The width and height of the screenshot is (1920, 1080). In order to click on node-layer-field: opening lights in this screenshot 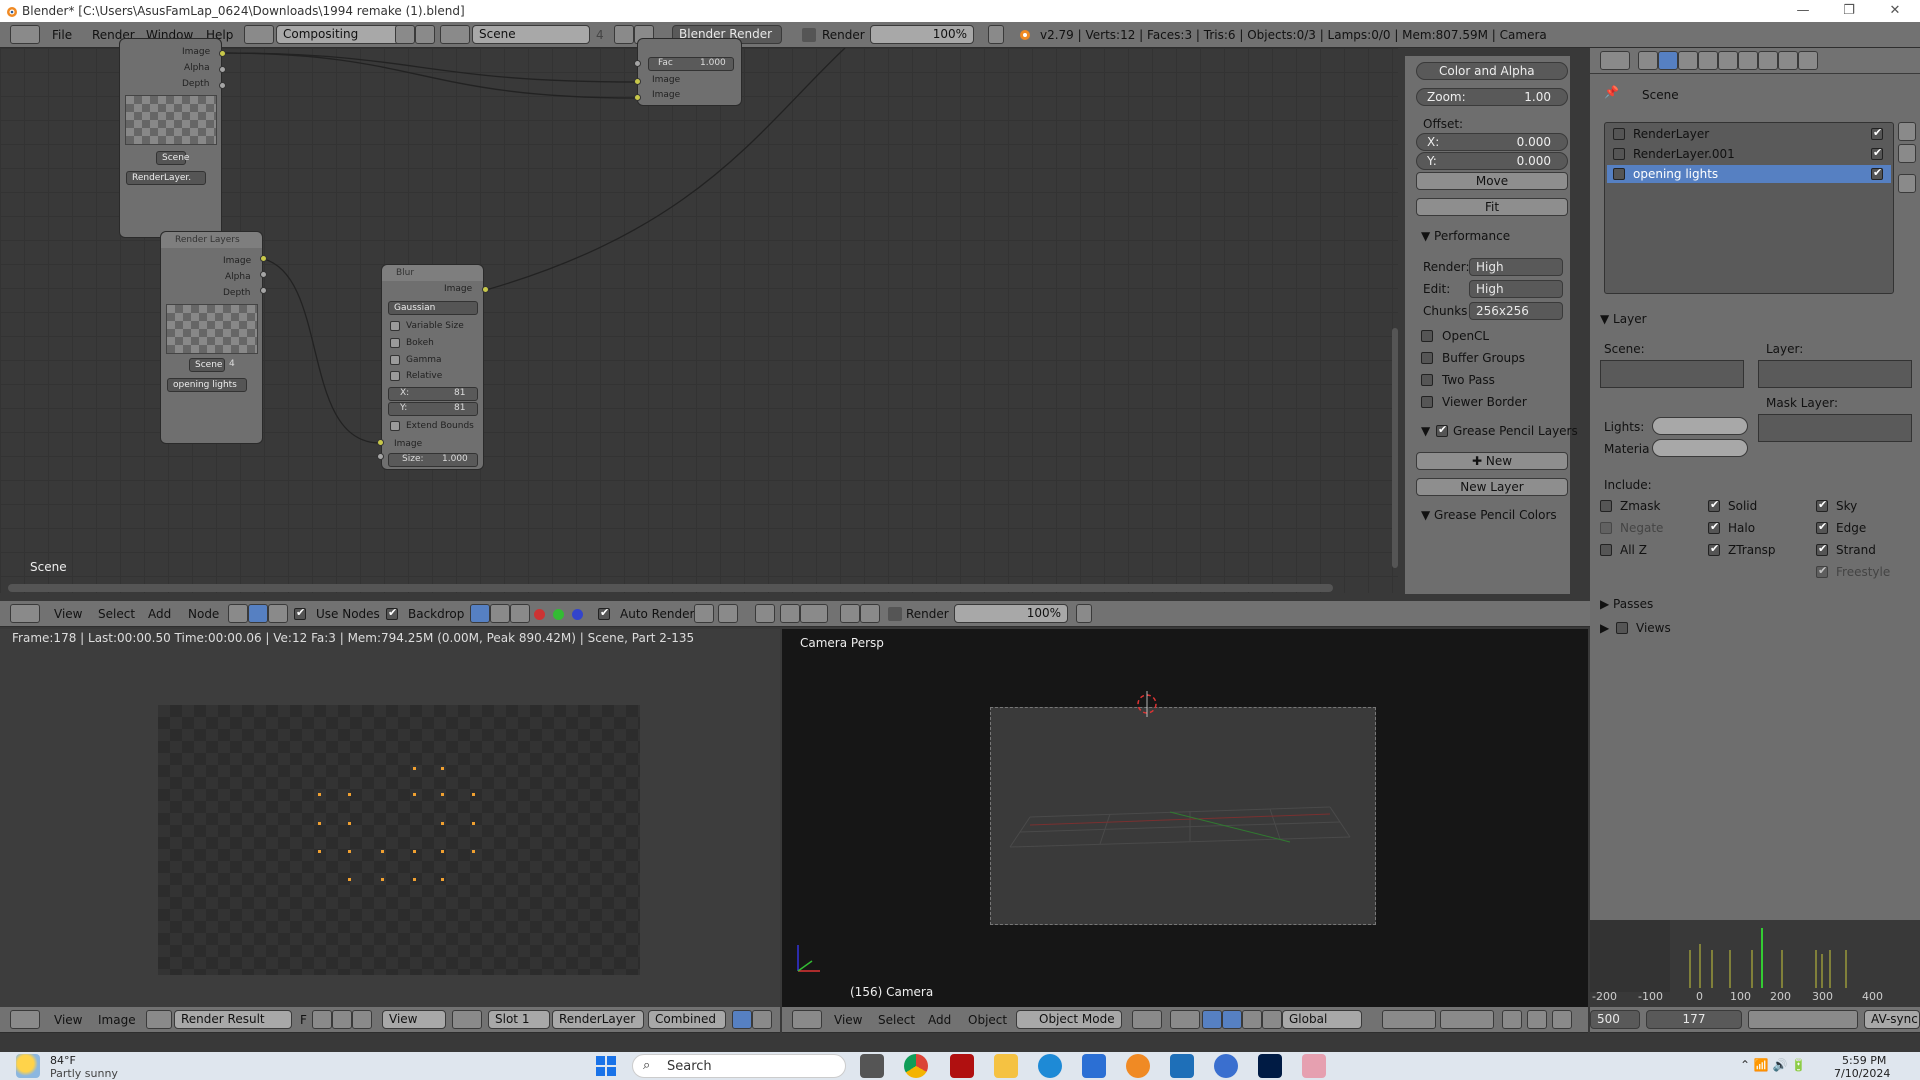, I will do `click(207, 385)`.